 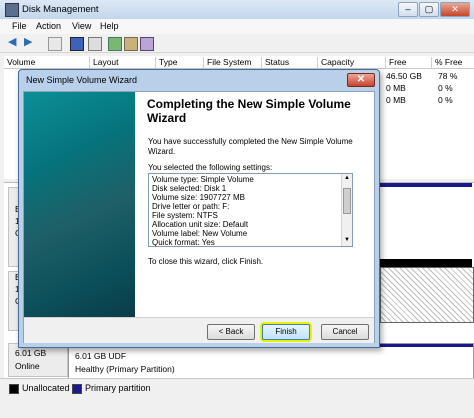 What do you see at coordinates (115, 44) in the screenshot?
I see `refresh-icon` at bounding box center [115, 44].